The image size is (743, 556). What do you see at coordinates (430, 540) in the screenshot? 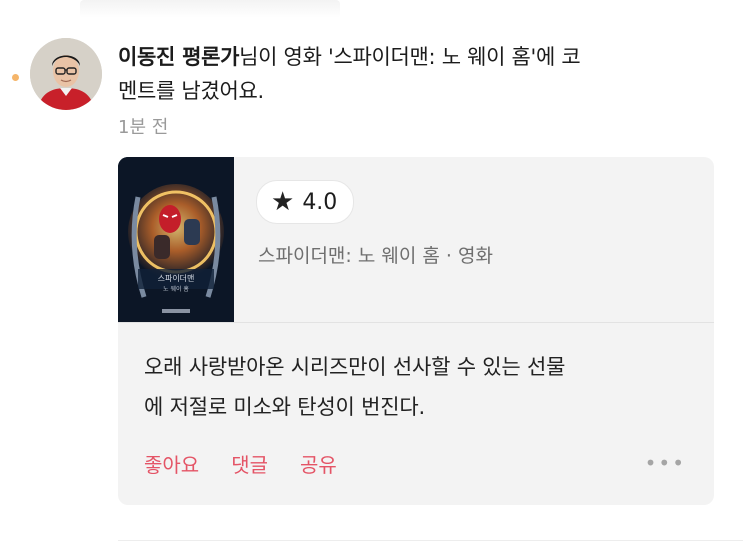
I see `list-separator` at bounding box center [430, 540].